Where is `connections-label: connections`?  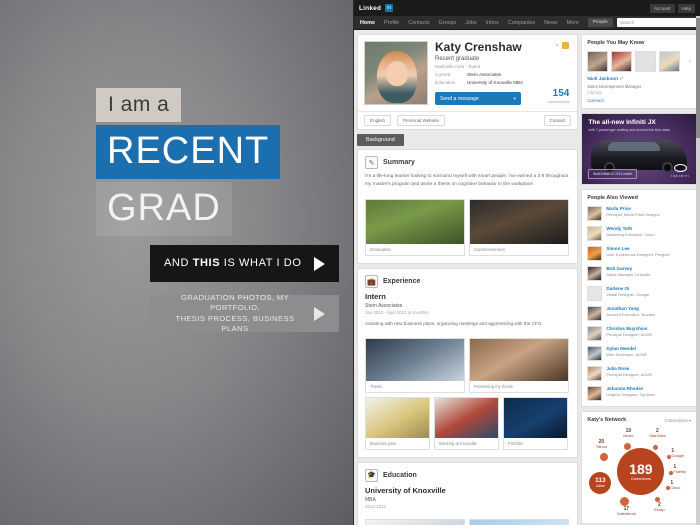 connections-label: connections is located at coordinates (558, 102).